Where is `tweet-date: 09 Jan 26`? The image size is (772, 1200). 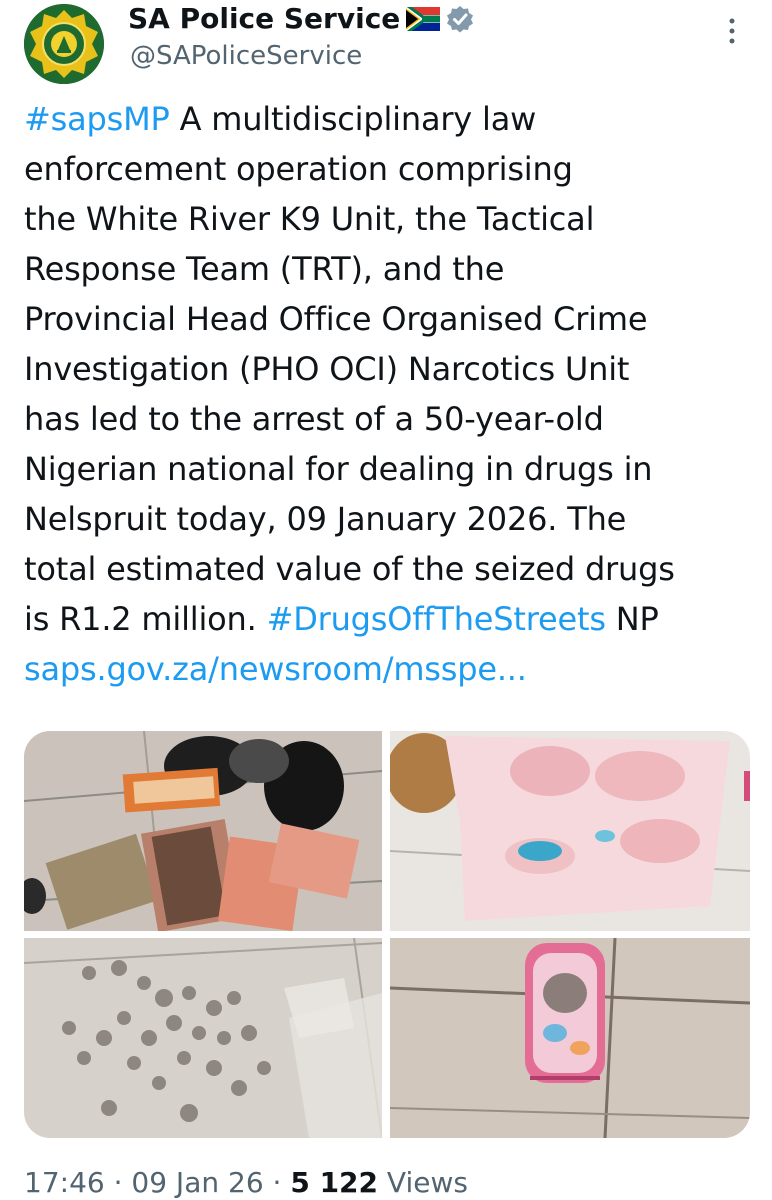
tweet-date: 09 Jan 26 is located at coordinates (197, 1182).